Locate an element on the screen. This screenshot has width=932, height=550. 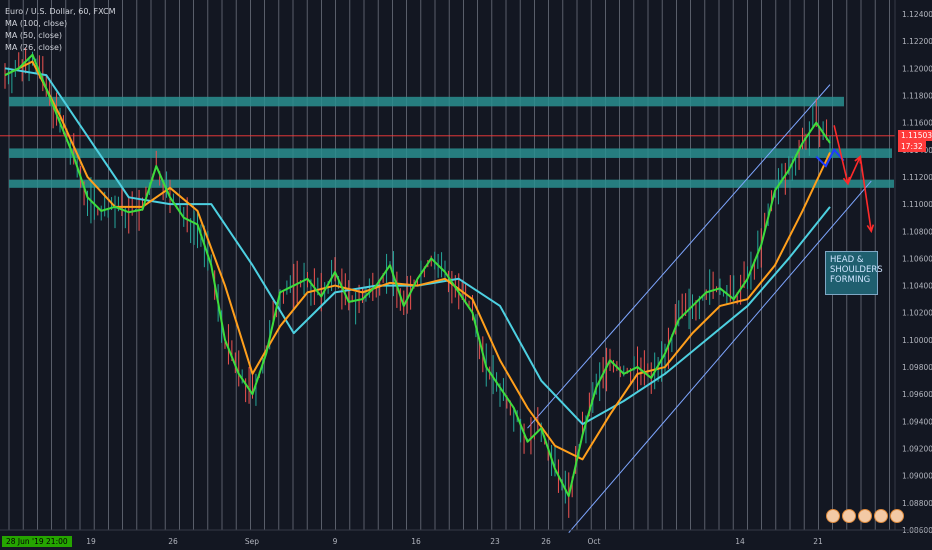
resistance-zone-middle is located at coordinates (450, 153).